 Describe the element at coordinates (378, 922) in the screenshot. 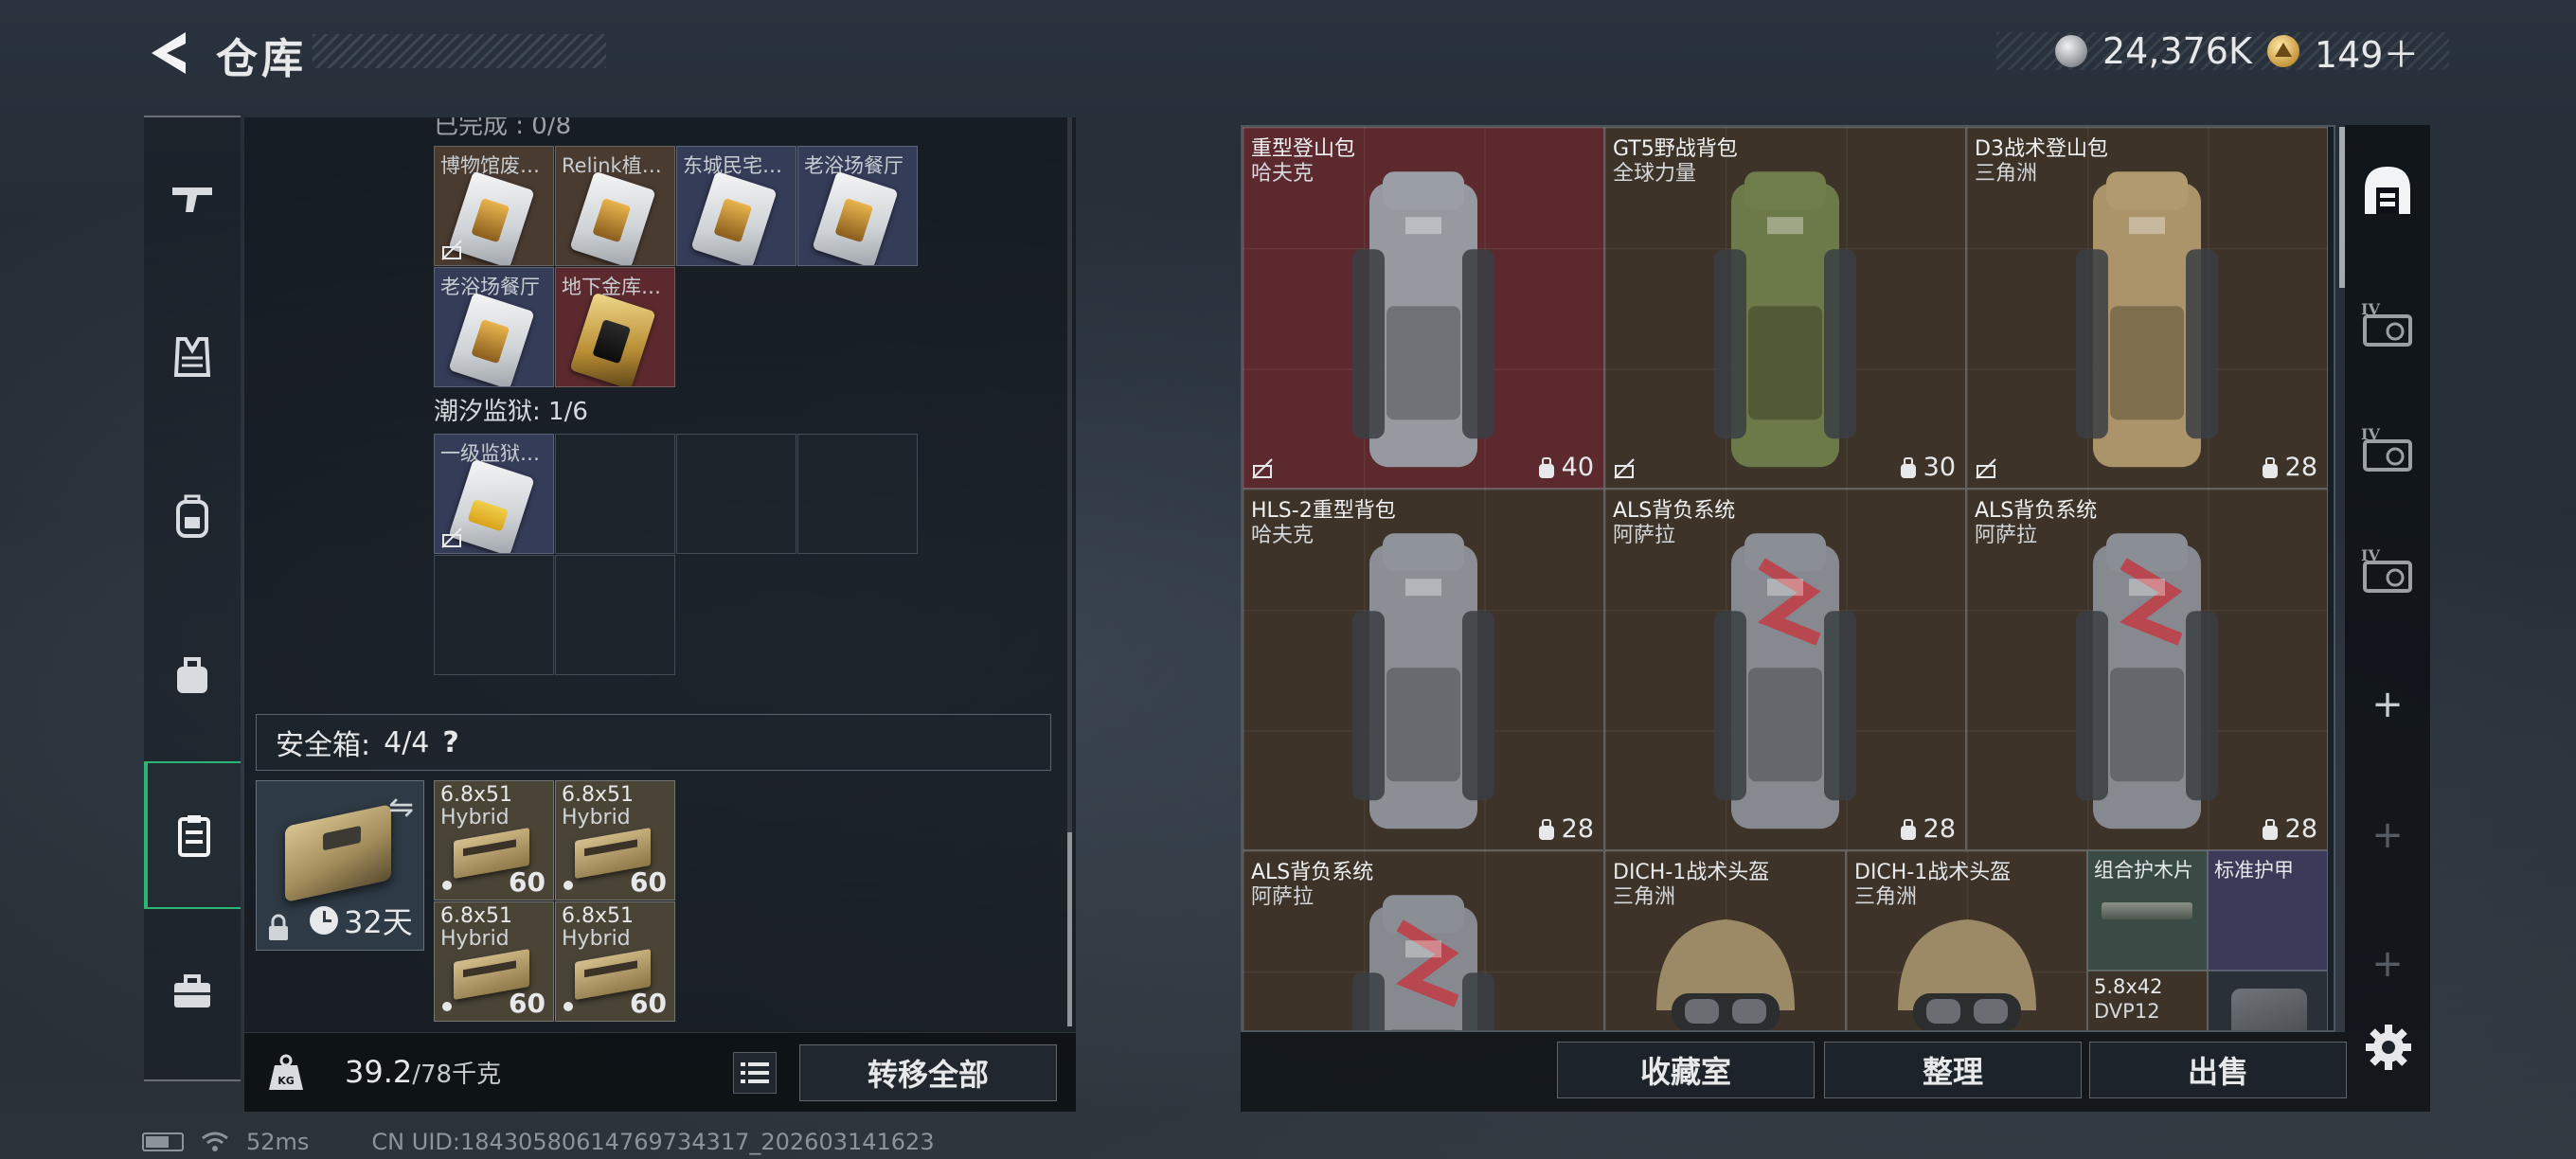

I see `safebox-days: 32天` at that location.